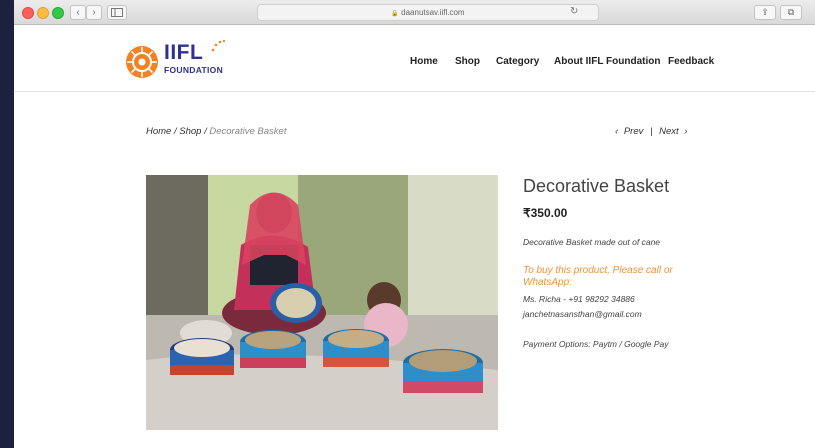 This screenshot has height=448, width=815. I want to click on product-description: Decorative Basket made out of cane, so click(592, 242).